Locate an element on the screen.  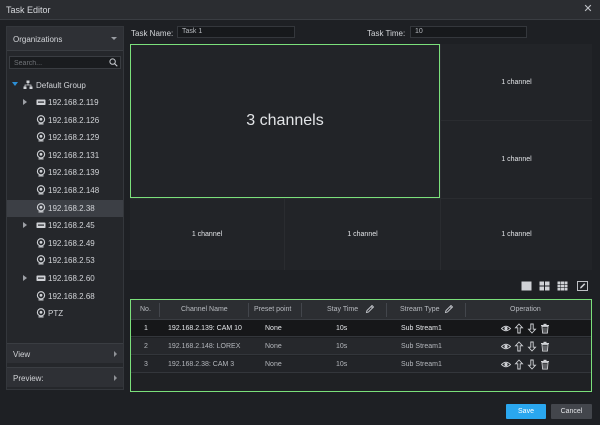
layout-1-icon is located at coordinates (526, 286).